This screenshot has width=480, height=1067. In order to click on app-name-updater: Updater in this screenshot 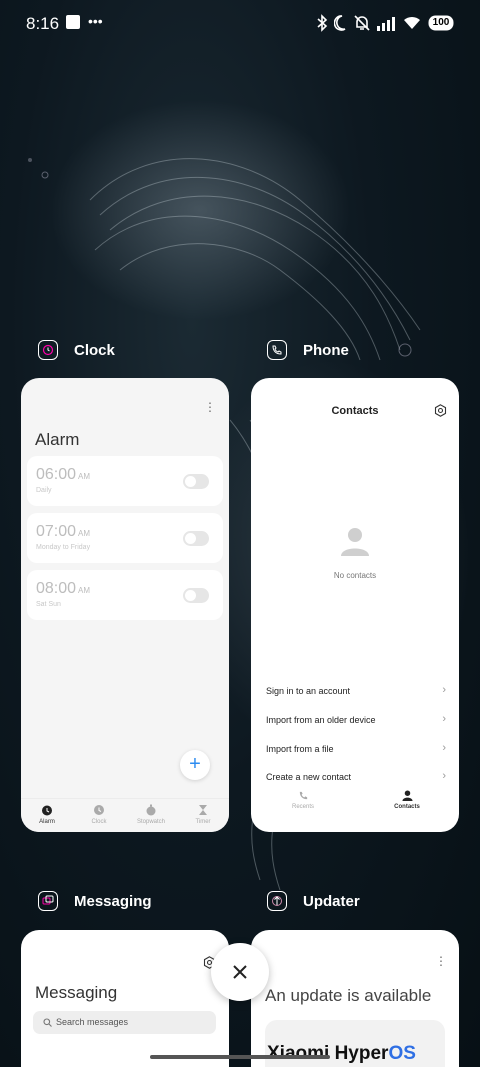, I will do `click(331, 901)`.